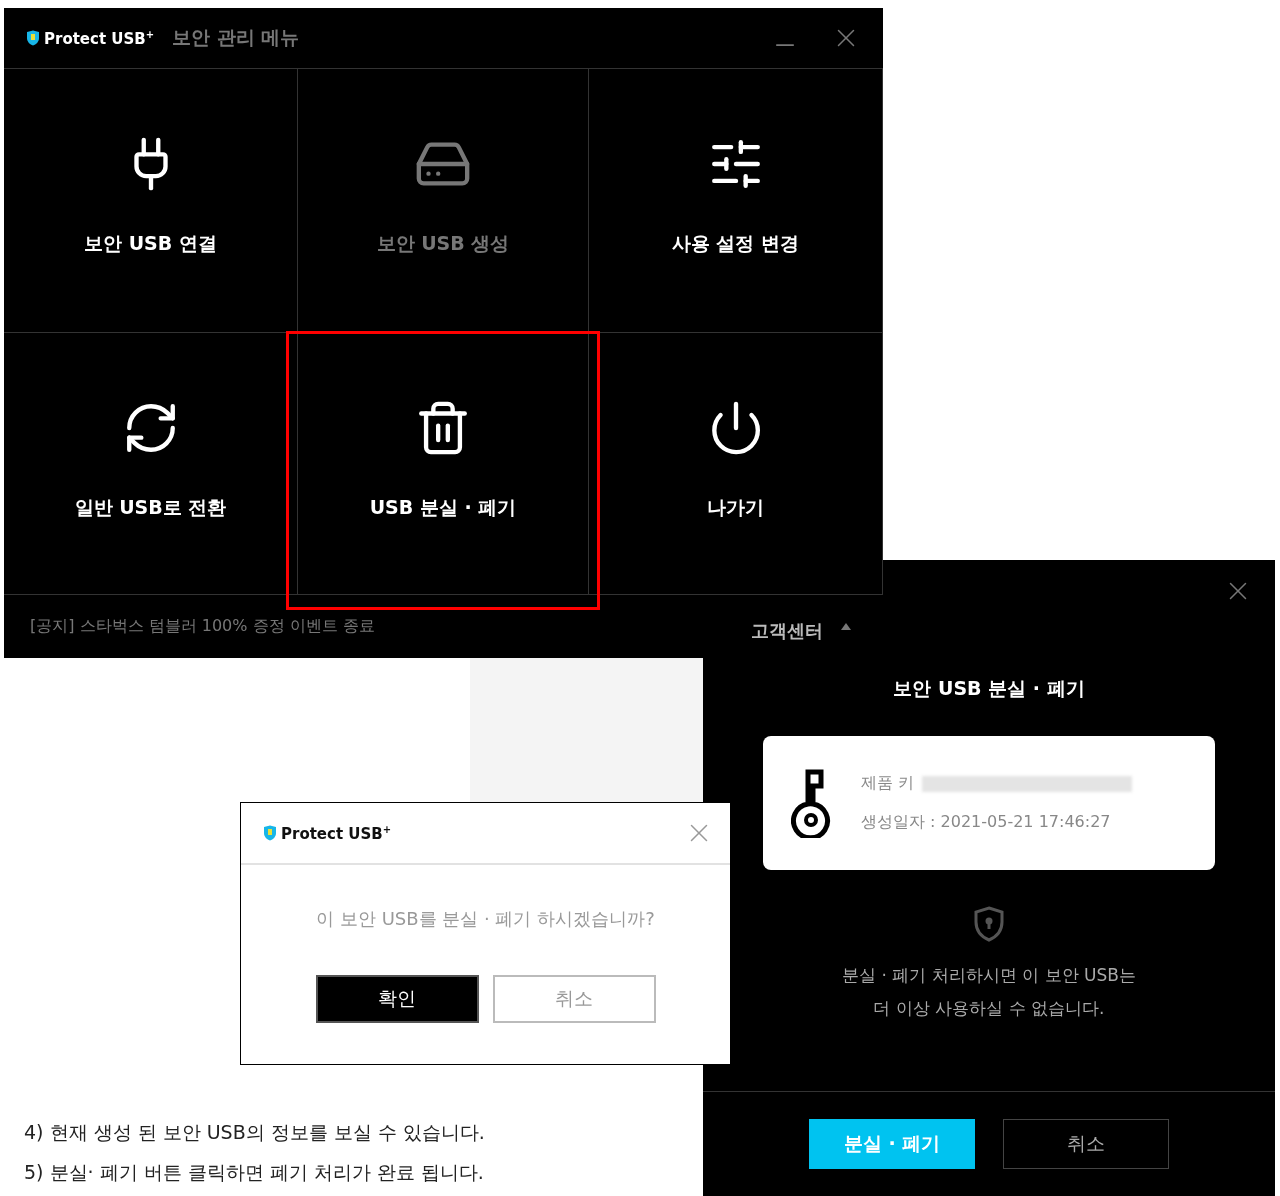 The width and height of the screenshot is (1280, 1196). What do you see at coordinates (151, 201) in the screenshot?
I see `menu-tile: 보안 USB 연결` at bounding box center [151, 201].